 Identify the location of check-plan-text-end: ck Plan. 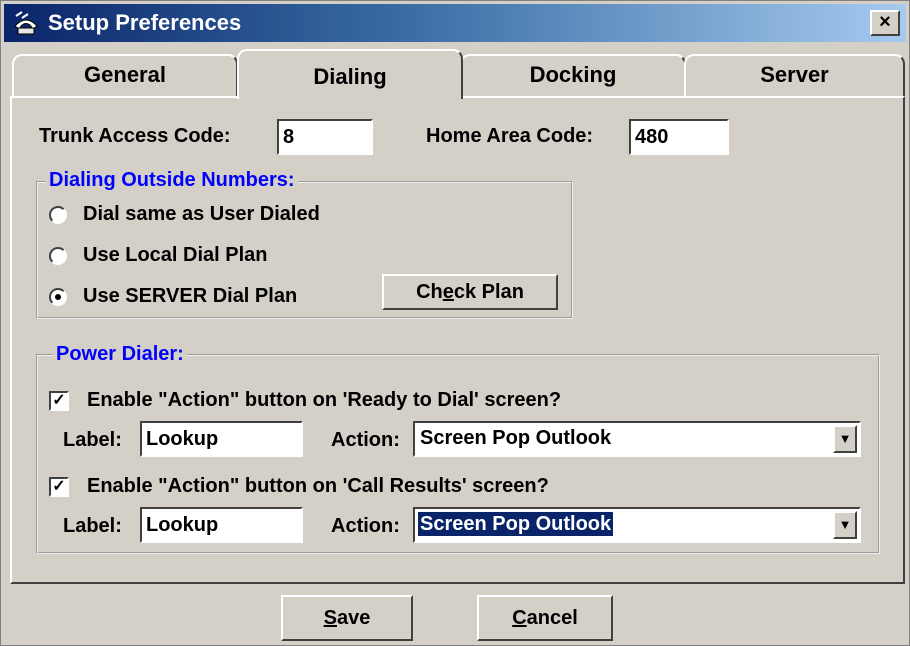
(488, 292).